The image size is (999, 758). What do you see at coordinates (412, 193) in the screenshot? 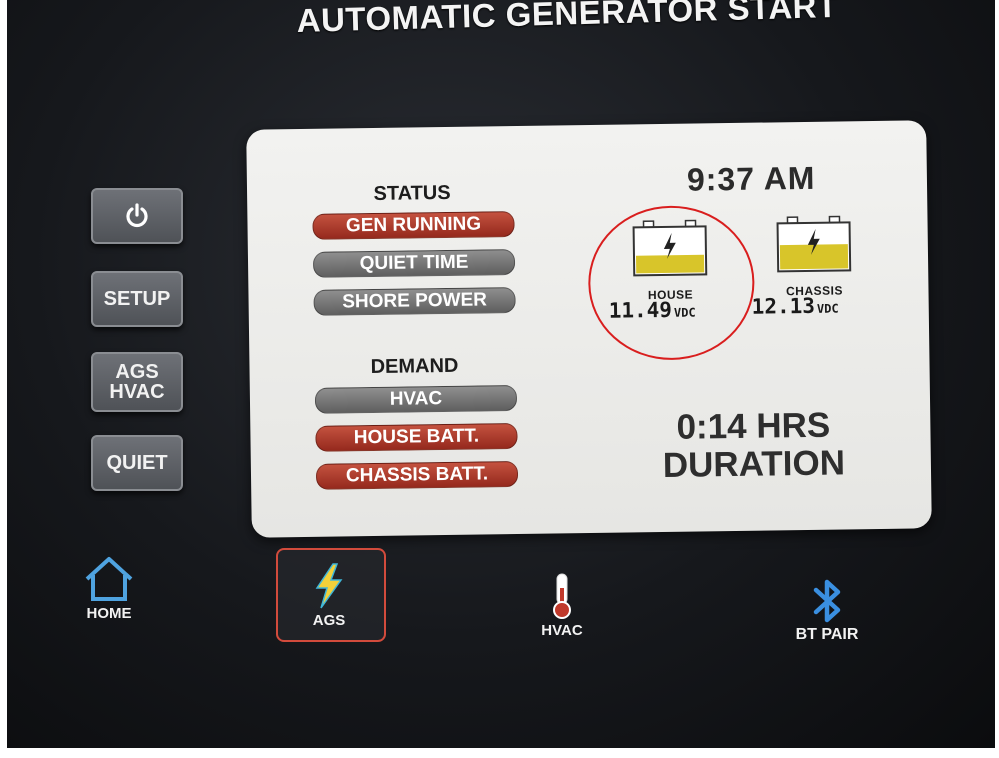
I see `status-heading: STATUS` at bounding box center [412, 193].